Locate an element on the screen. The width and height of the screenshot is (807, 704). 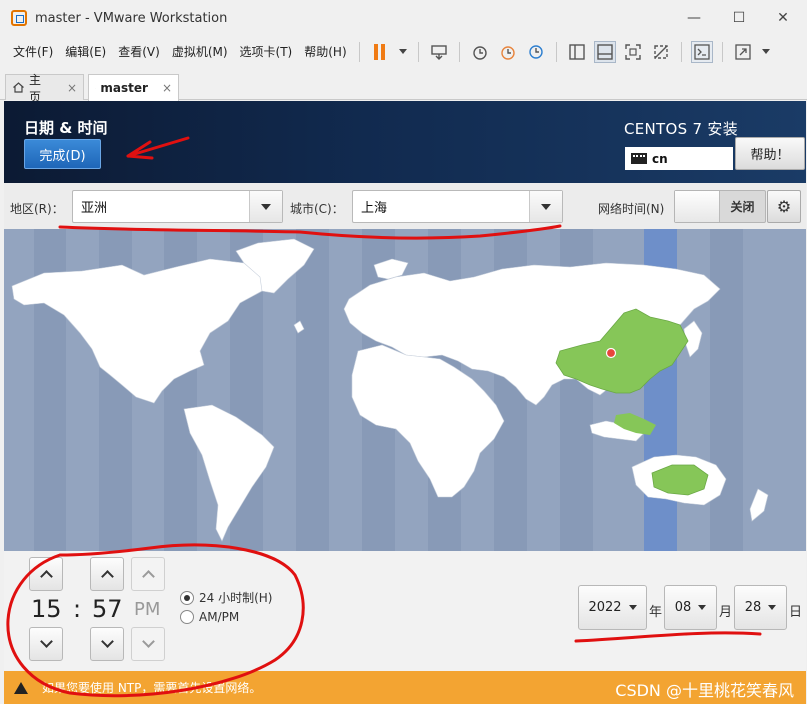
city-pin-icon is located at coordinates (611, 353).